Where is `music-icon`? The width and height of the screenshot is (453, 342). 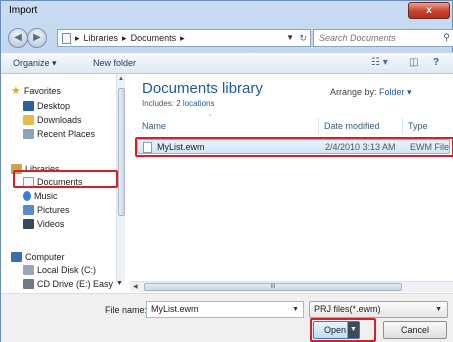
music-icon is located at coordinates (27, 195).